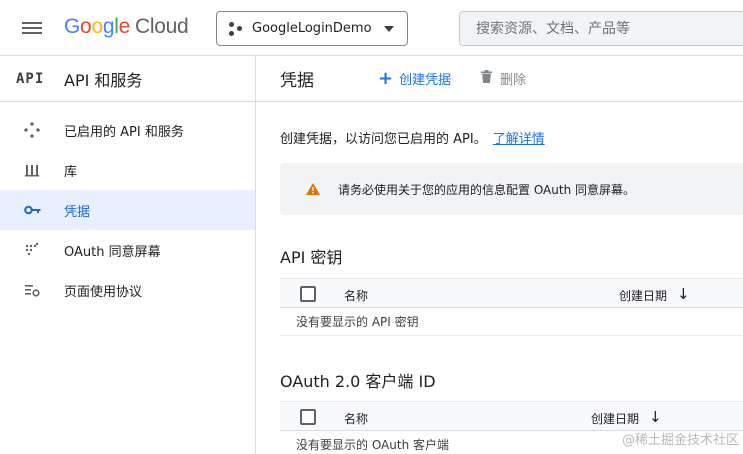 Image resolution: width=743 pixels, height=454 pixels. Describe the element at coordinates (511, 322) in the screenshot. I see `empty-row: 没有要显示的 API 密钥` at that location.